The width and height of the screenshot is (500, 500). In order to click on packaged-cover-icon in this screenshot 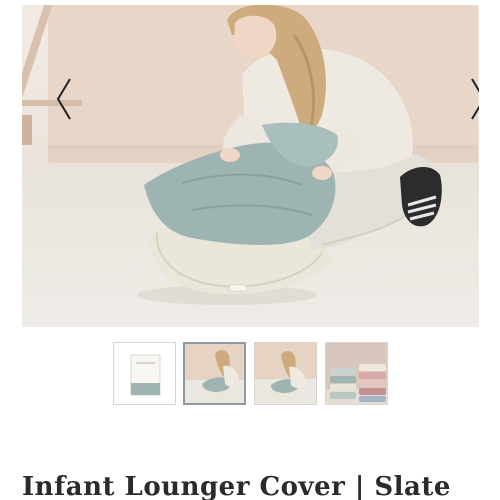, I will do `click(144, 373)`.